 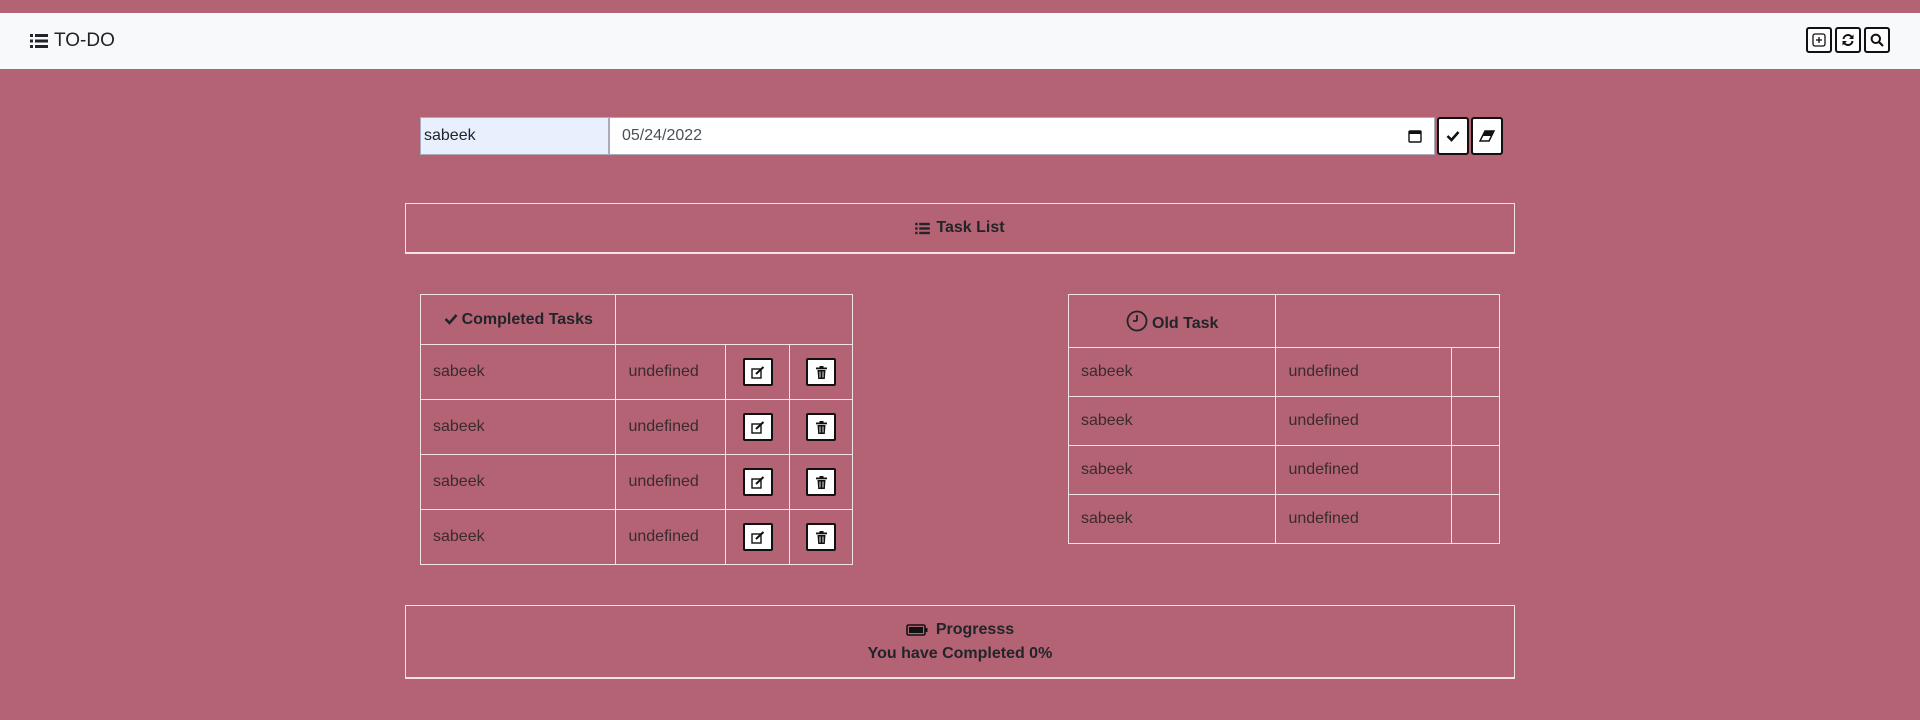 I want to click on eraser-icon, so click(x=1487, y=136).